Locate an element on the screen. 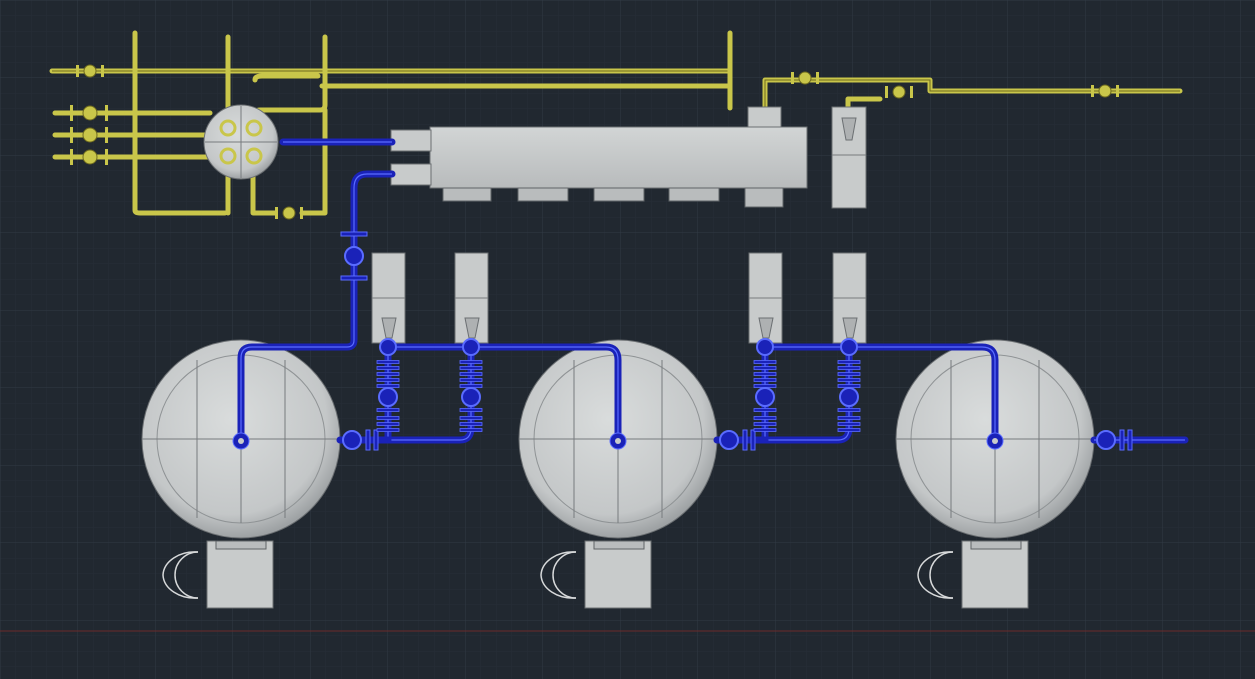 The width and height of the screenshot is (1255, 679). header-box is located at coordinates (599, 167).